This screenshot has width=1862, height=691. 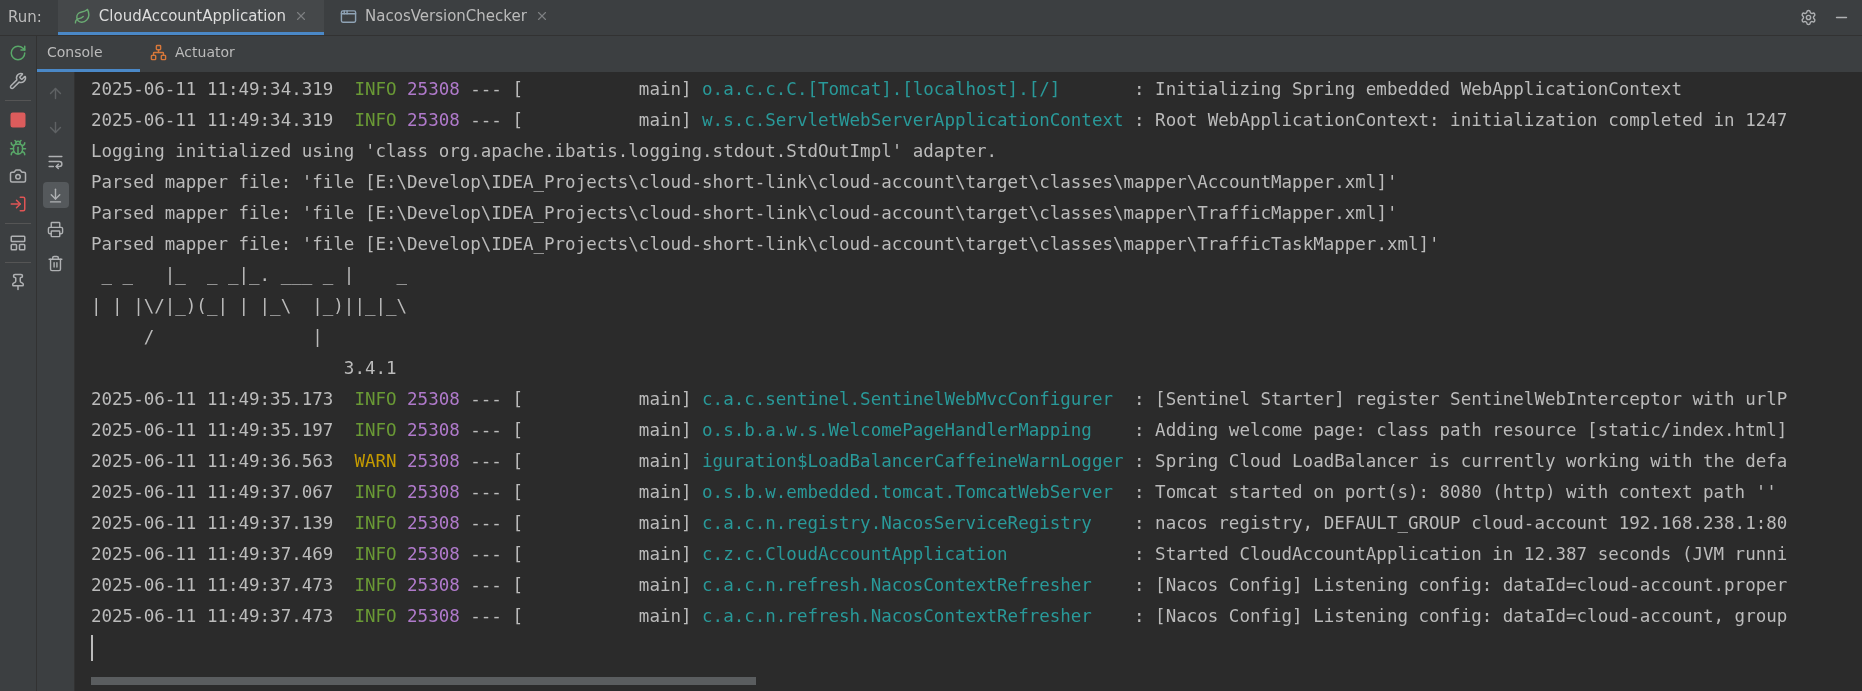 What do you see at coordinates (907, 399) in the screenshot?
I see `log-logger: c.a.c.sentinel.SentinelWebMvcConfigurer` at bounding box center [907, 399].